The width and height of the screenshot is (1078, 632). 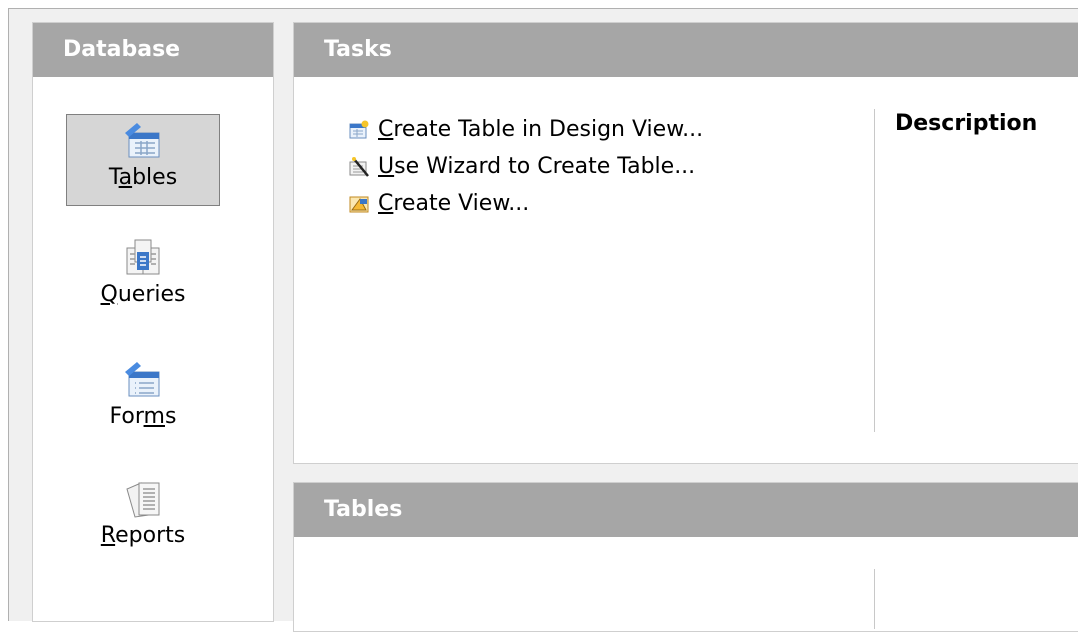 I want to click on forms-icon, so click(x=142, y=379).